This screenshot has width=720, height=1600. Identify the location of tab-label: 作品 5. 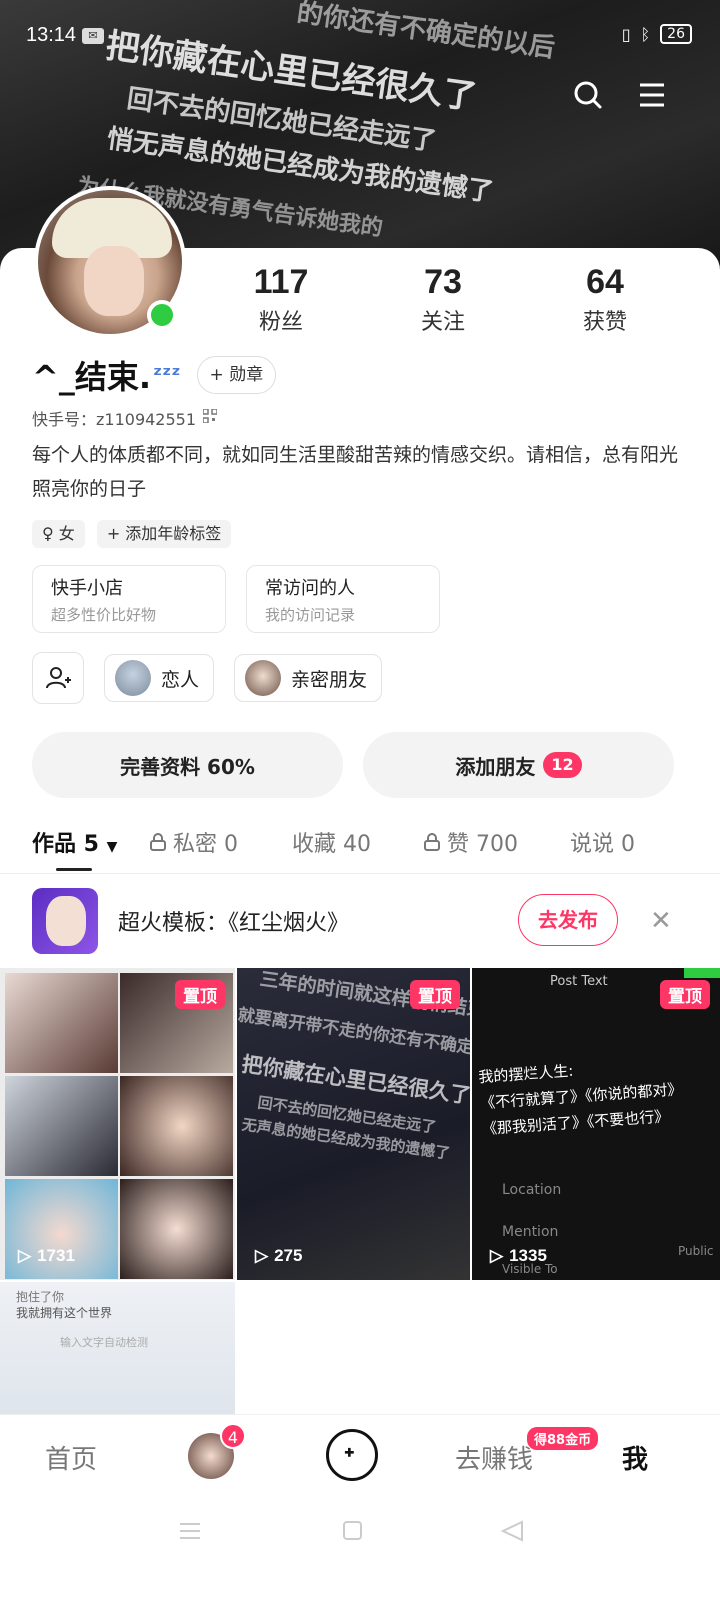
(65, 844).